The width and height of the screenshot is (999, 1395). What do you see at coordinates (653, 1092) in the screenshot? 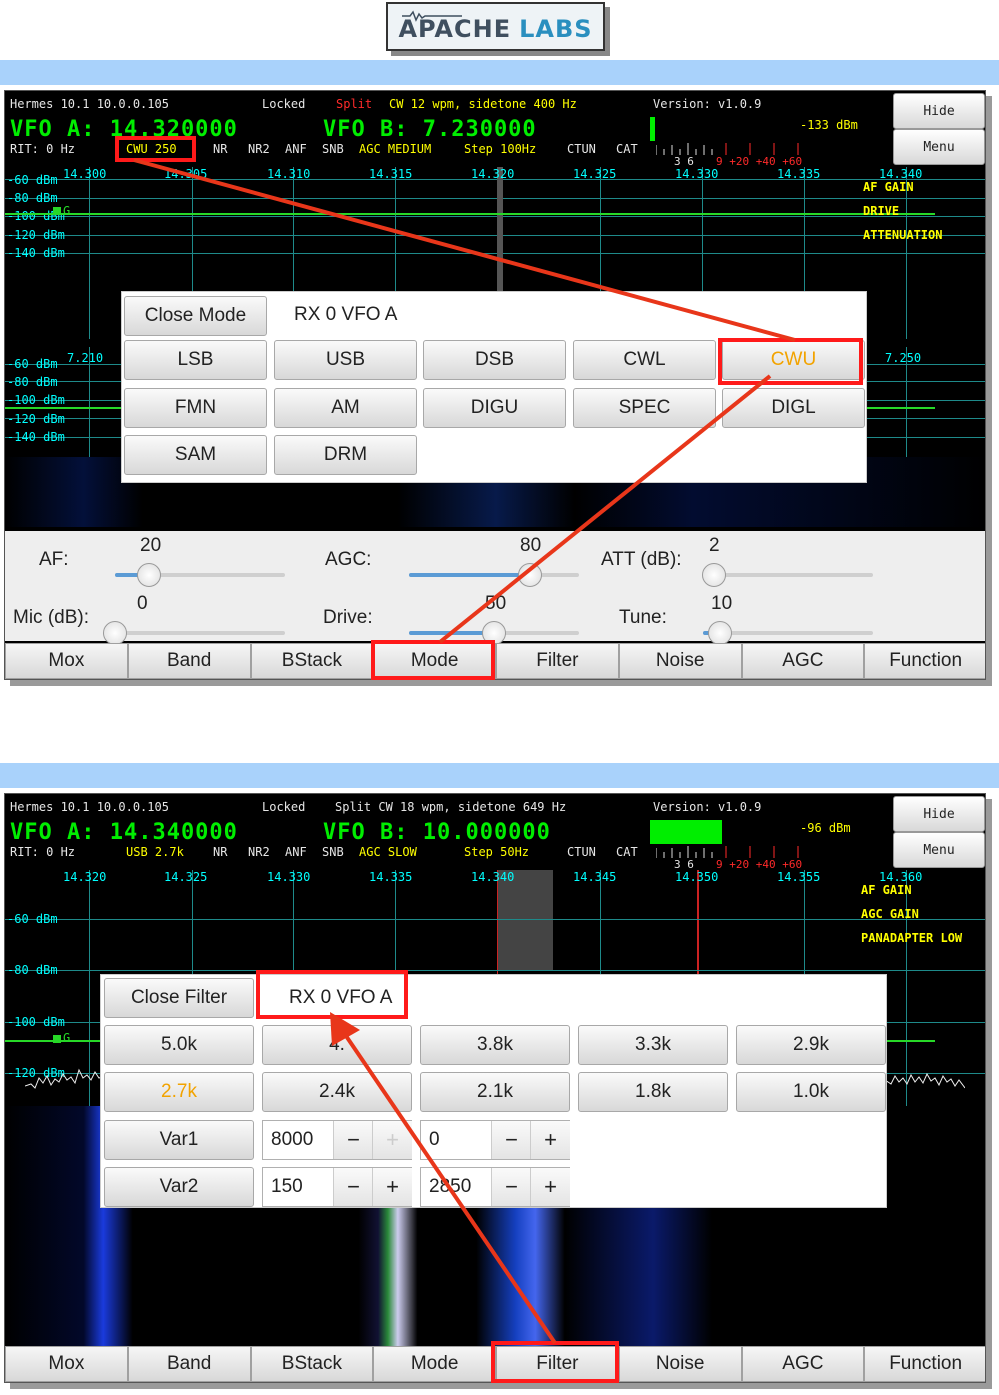
I see `filter-1-8k-button: 1.8k` at bounding box center [653, 1092].